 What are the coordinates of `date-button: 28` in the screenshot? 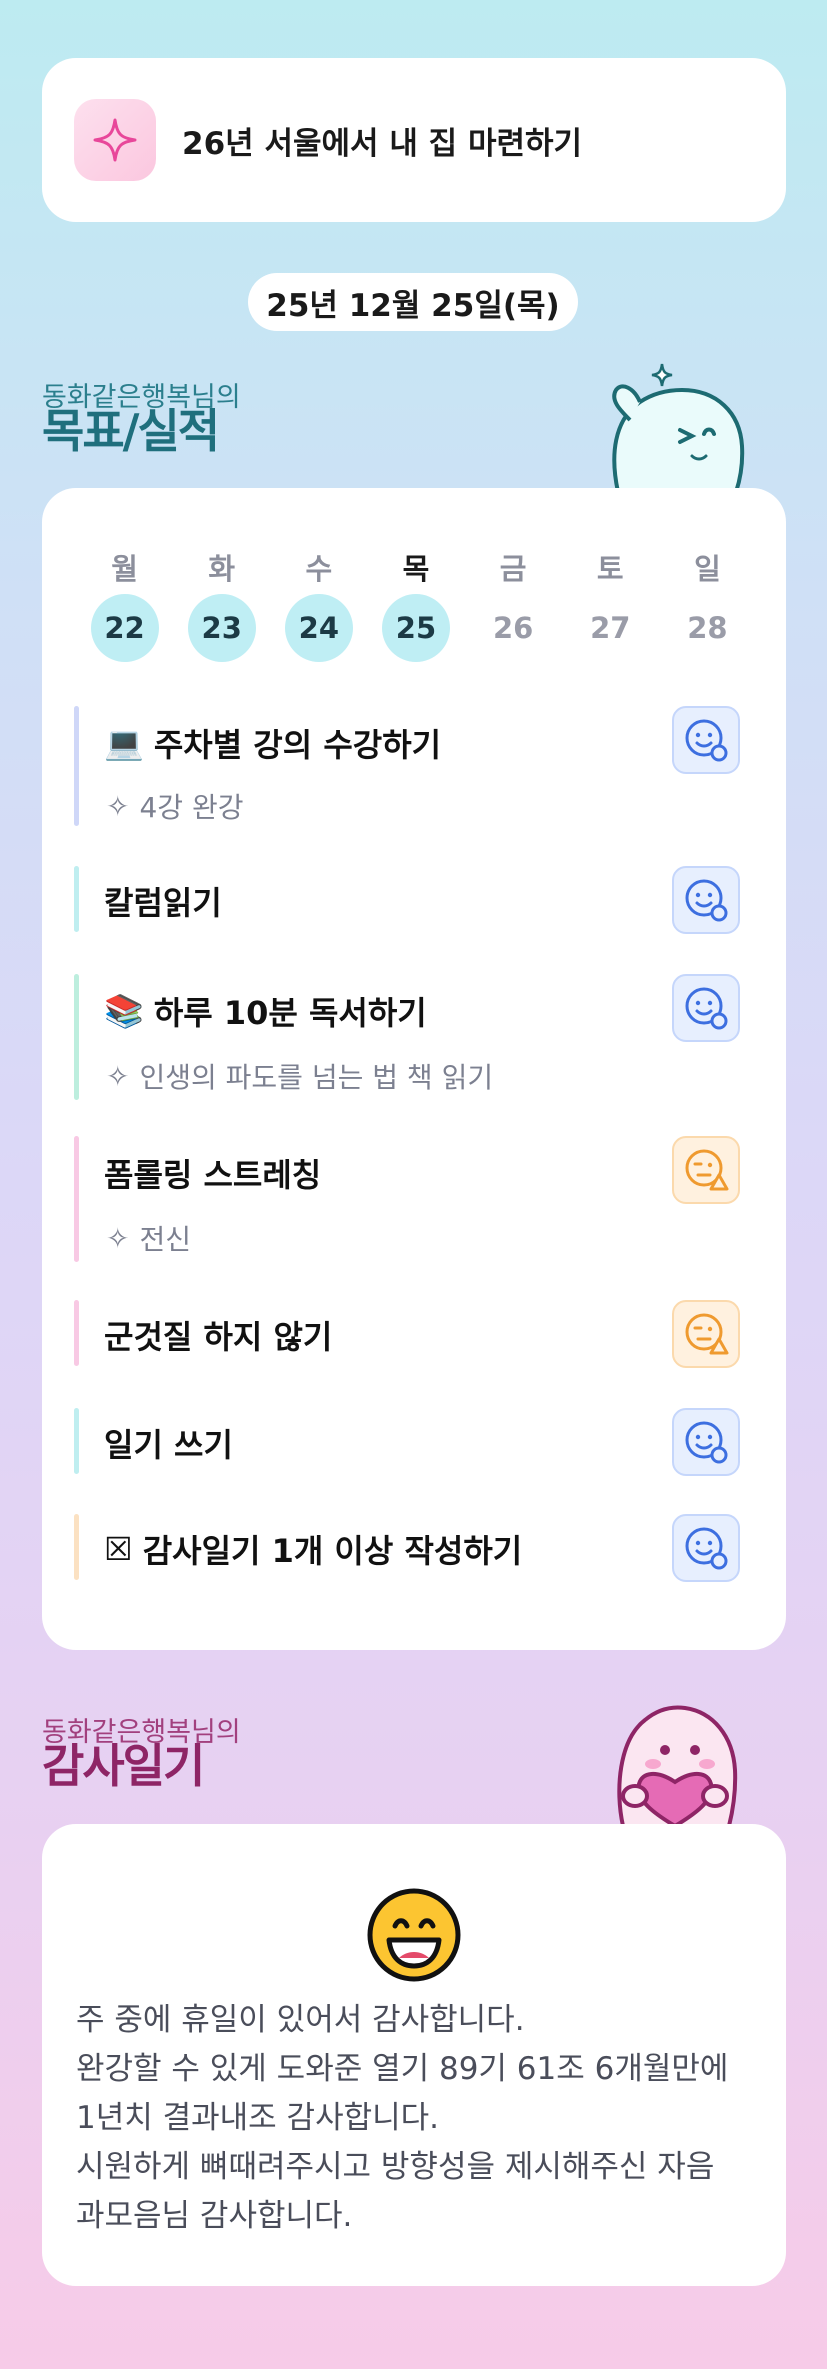 It's located at (707, 628).